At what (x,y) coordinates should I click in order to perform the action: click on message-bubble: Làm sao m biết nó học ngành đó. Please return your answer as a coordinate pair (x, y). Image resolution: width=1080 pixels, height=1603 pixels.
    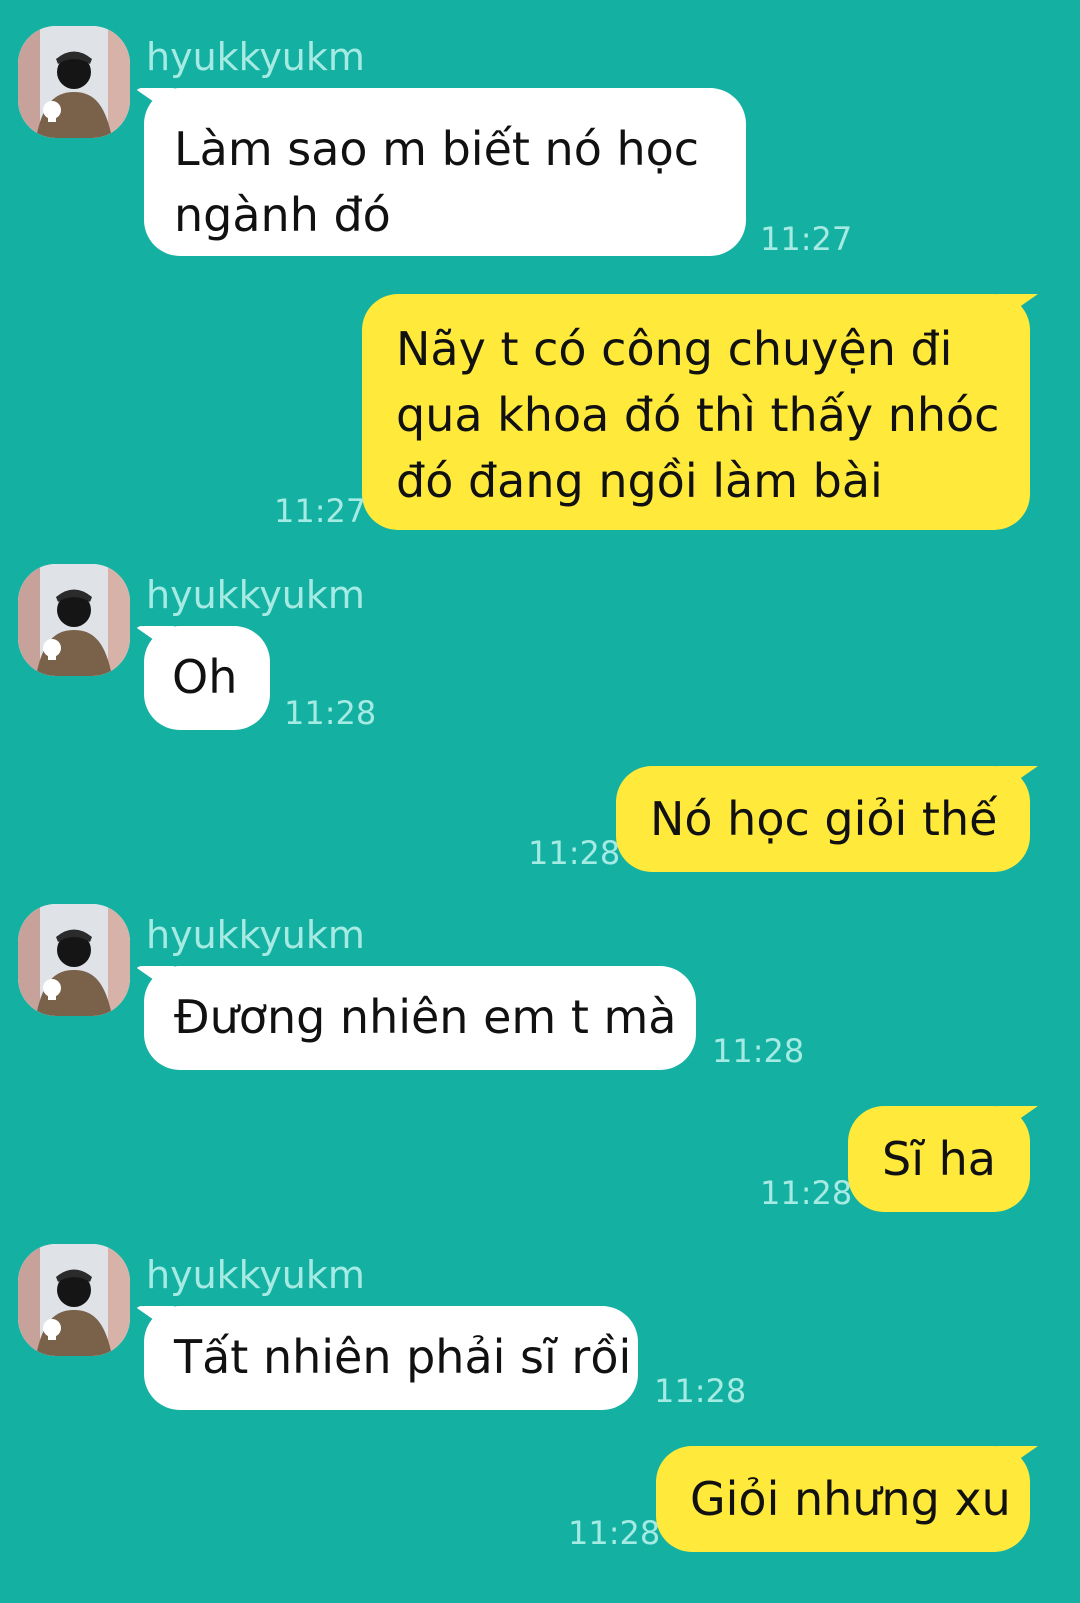
    Looking at the image, I should click on (445, 172).